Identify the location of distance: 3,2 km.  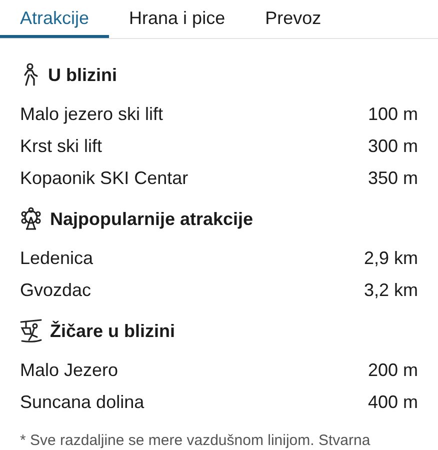
(391, 290).